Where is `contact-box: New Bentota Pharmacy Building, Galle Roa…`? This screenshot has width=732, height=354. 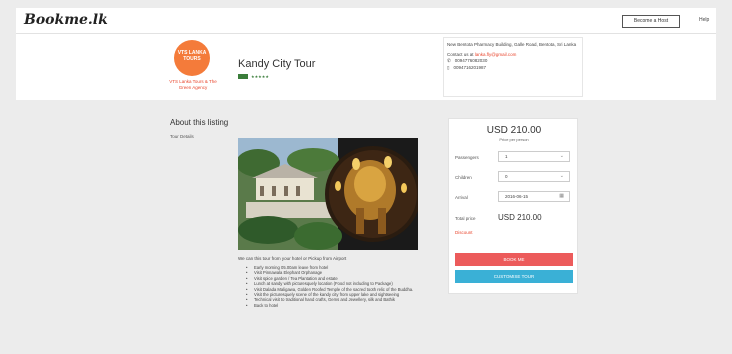 contact-box: New Bentota Pharmacy Building, Galle Roa… is located at coordinates (513, 67).